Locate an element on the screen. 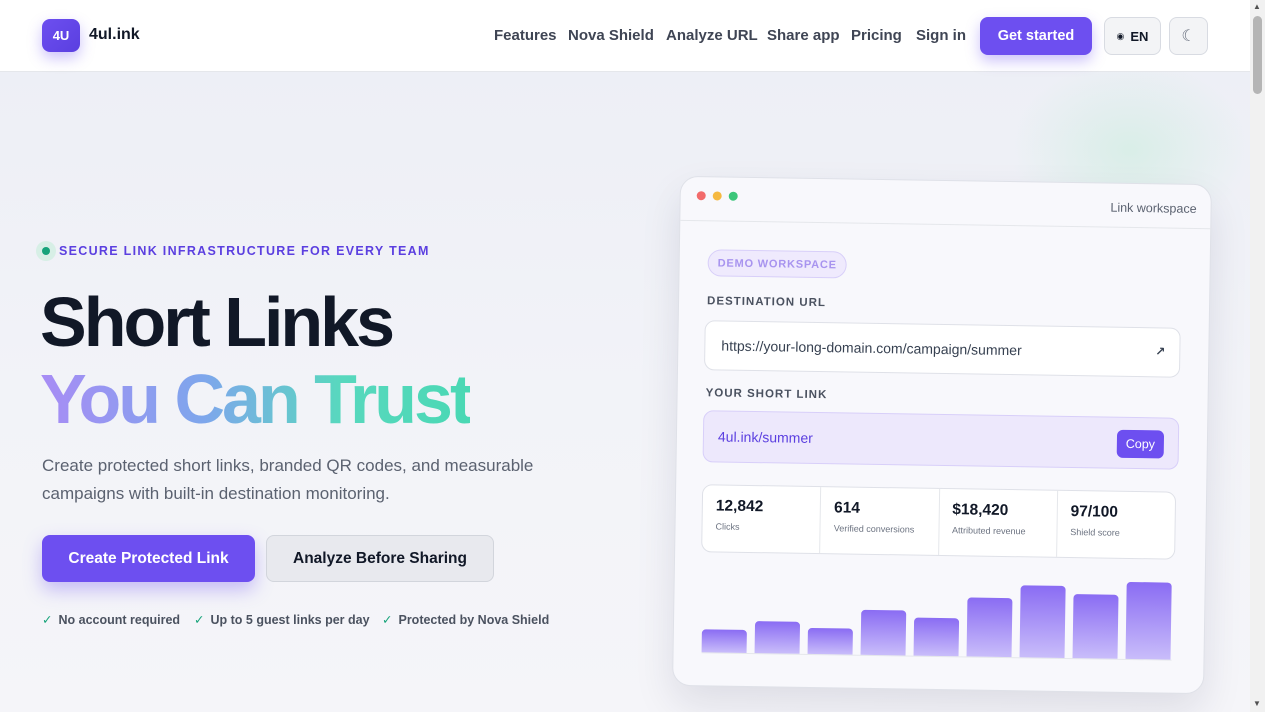 This screenshot has height=712, width=1265. hero-title-line1: Short Links is located at coordinates (217, 322).